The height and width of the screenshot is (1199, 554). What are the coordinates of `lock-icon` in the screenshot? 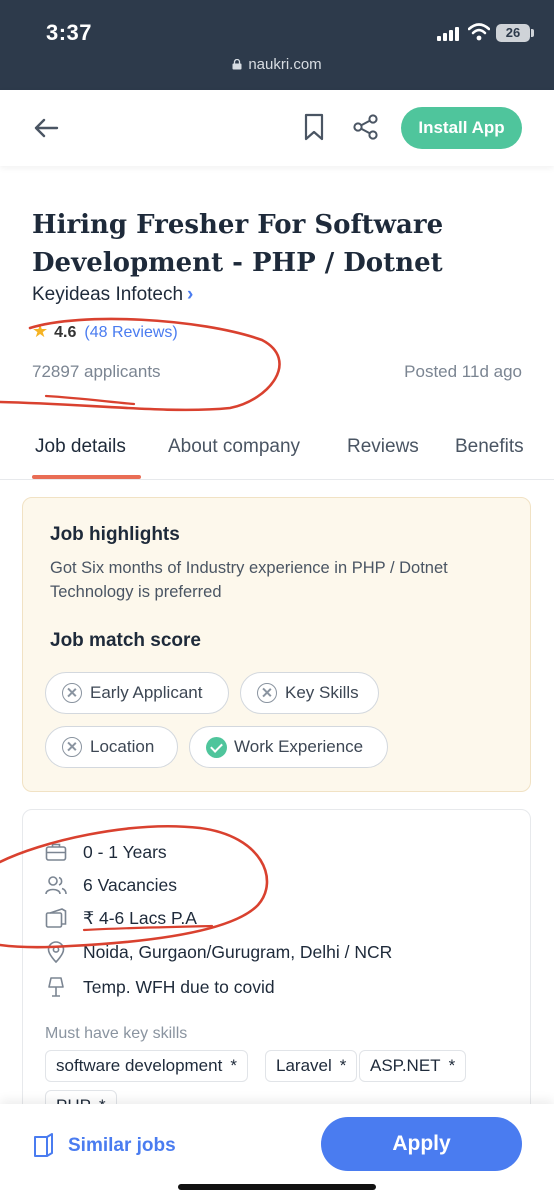 It's located at (237, 64).